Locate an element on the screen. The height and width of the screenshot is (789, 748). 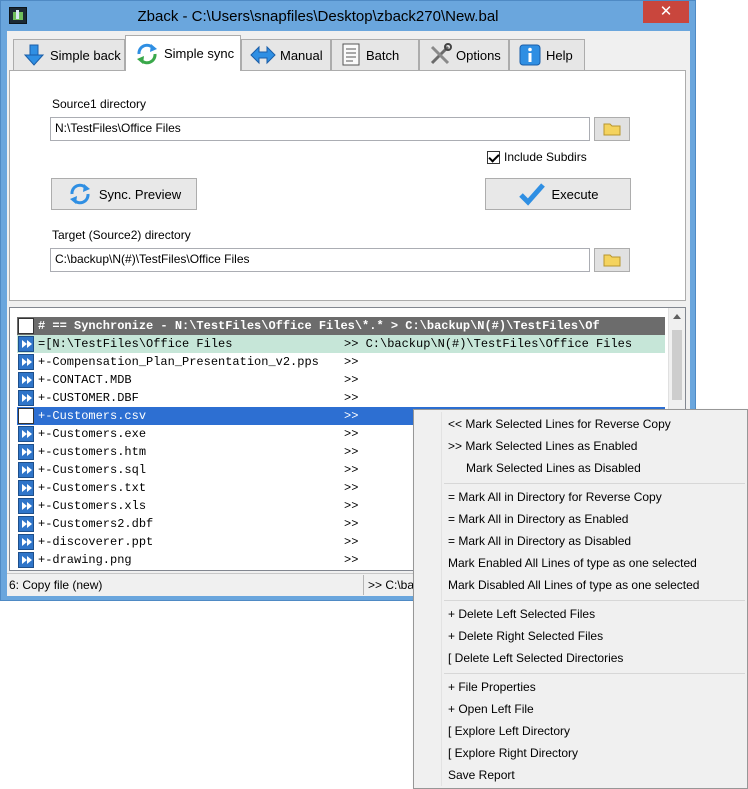
tab-manual: Manual is located at coordinates (286, 54).